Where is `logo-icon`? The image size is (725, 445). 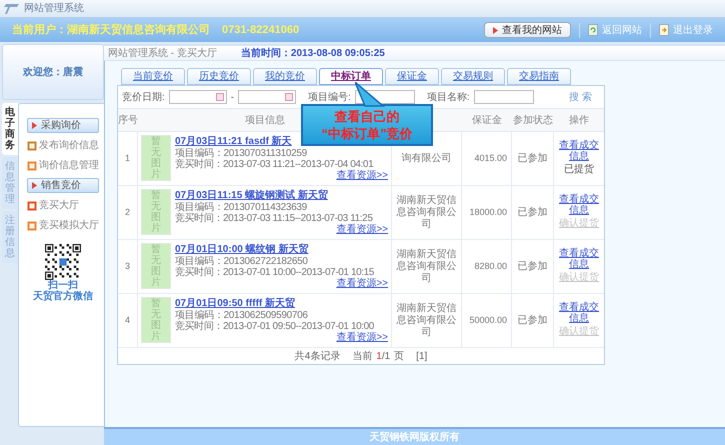 logo-icon is located at coordinates (12, 8).